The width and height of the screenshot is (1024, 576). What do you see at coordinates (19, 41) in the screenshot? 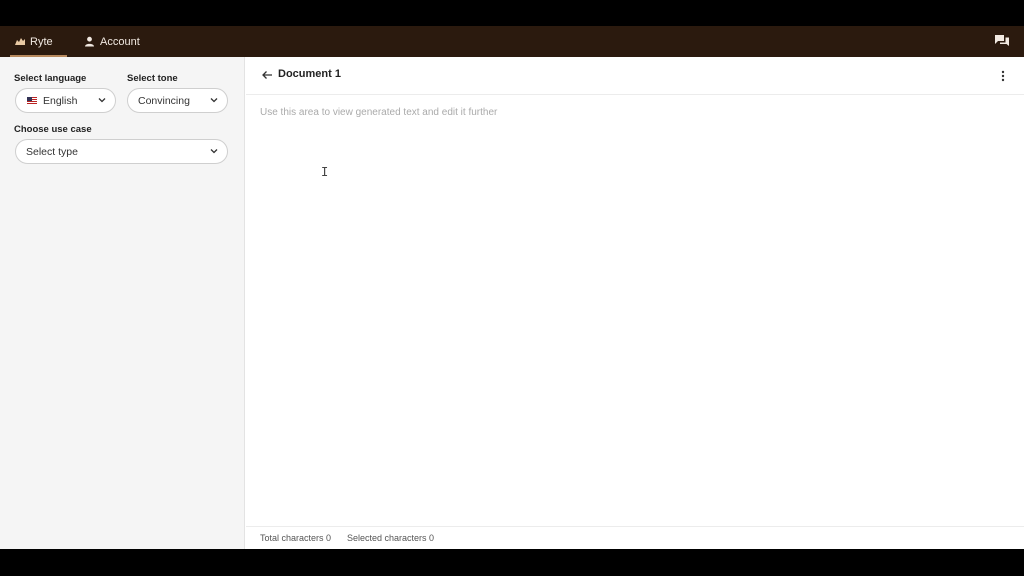
I see `ryte-logo-icon` at bounding box center [19, 41].